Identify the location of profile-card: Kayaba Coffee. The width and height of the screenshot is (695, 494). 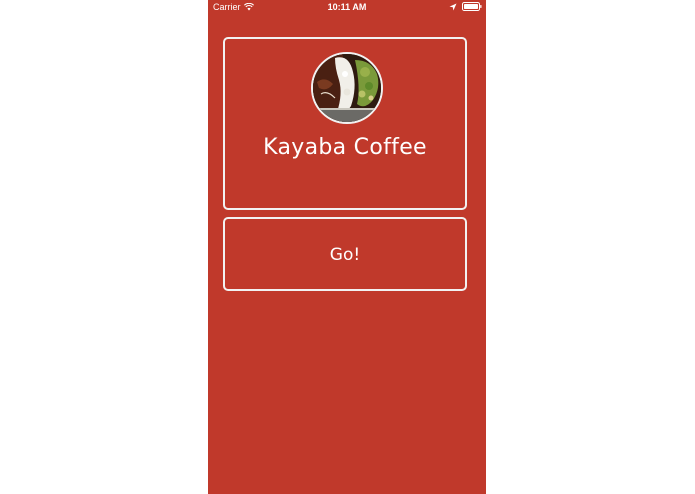
(345, 123).